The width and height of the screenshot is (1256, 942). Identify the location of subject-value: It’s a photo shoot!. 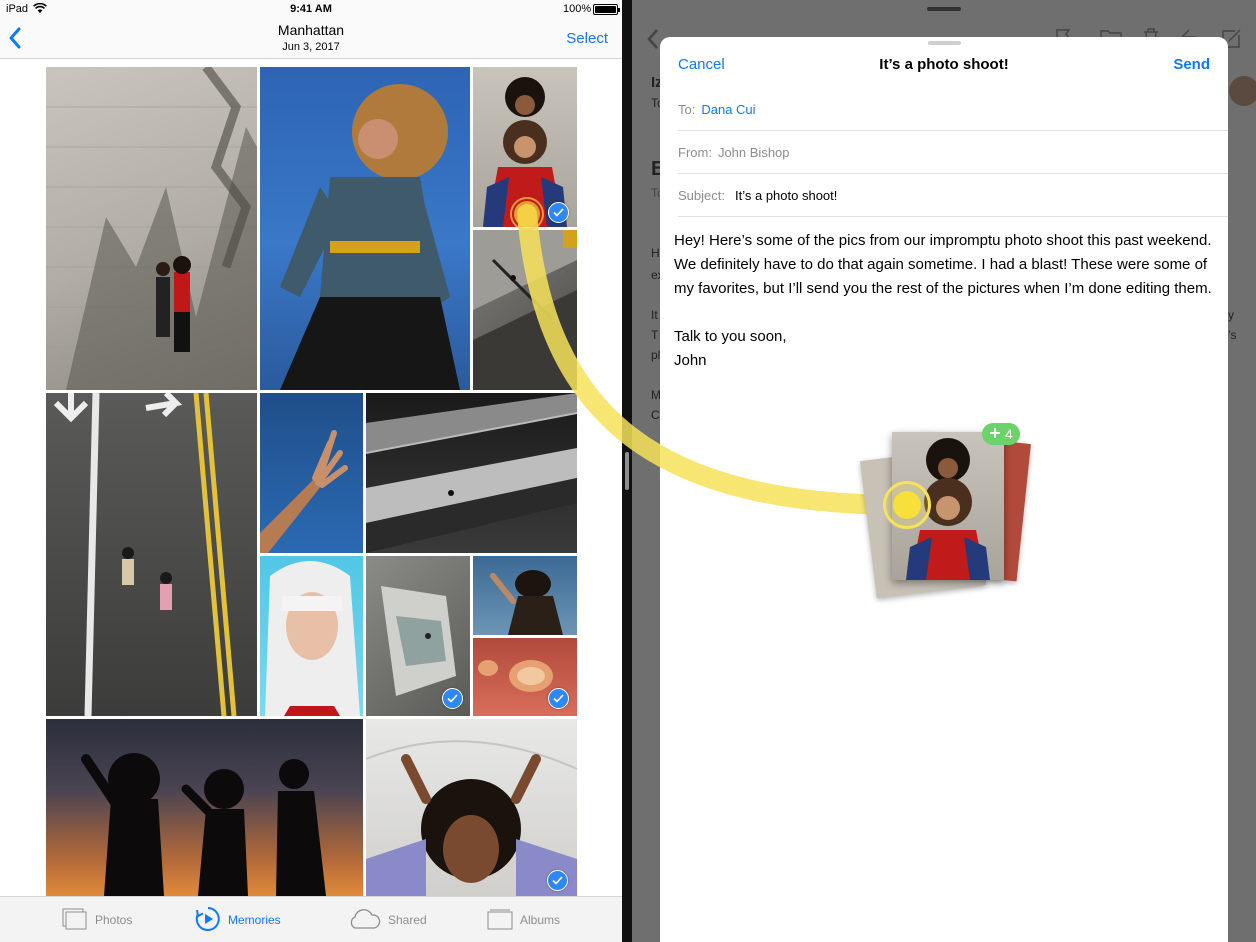
(786, 195).